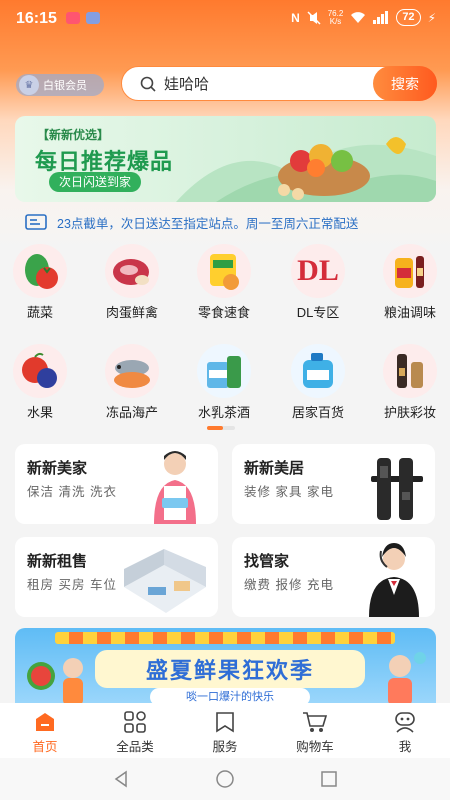  I want to click on vegetable-icon, so click(40, 271).